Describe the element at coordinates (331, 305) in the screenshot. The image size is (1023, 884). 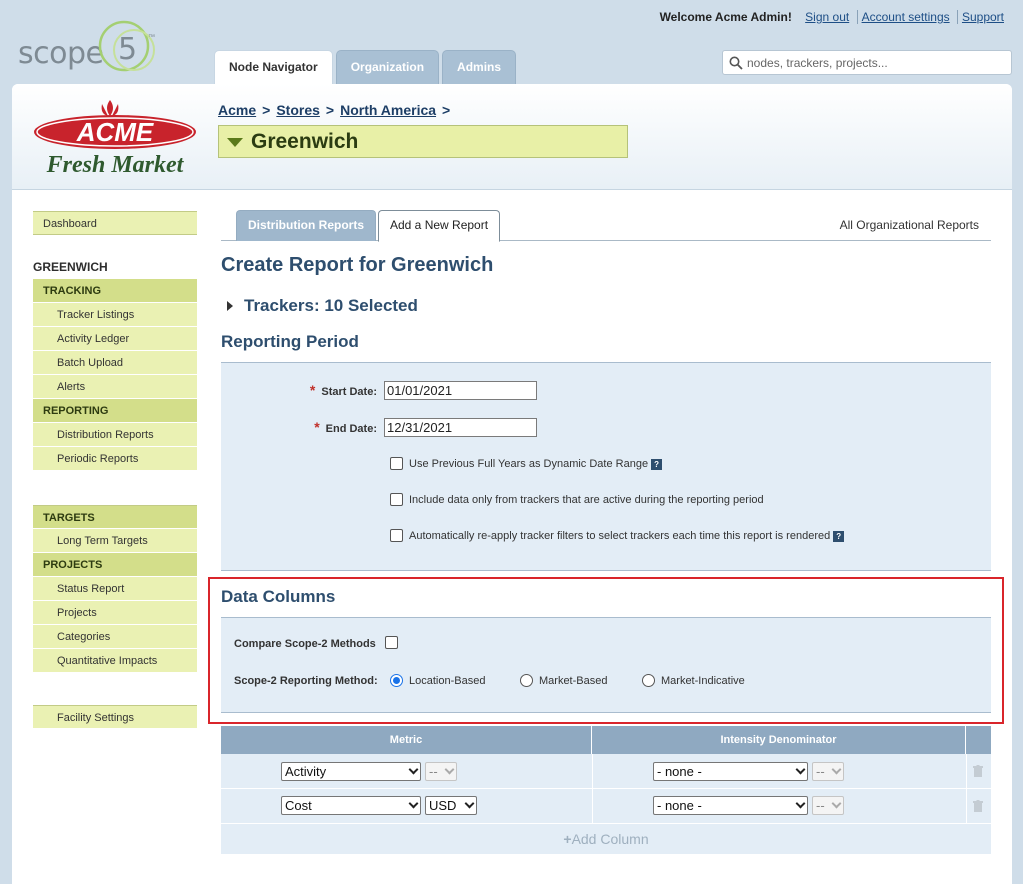
I see `trackers-summary: Trackers: 10 Selected` at that location.